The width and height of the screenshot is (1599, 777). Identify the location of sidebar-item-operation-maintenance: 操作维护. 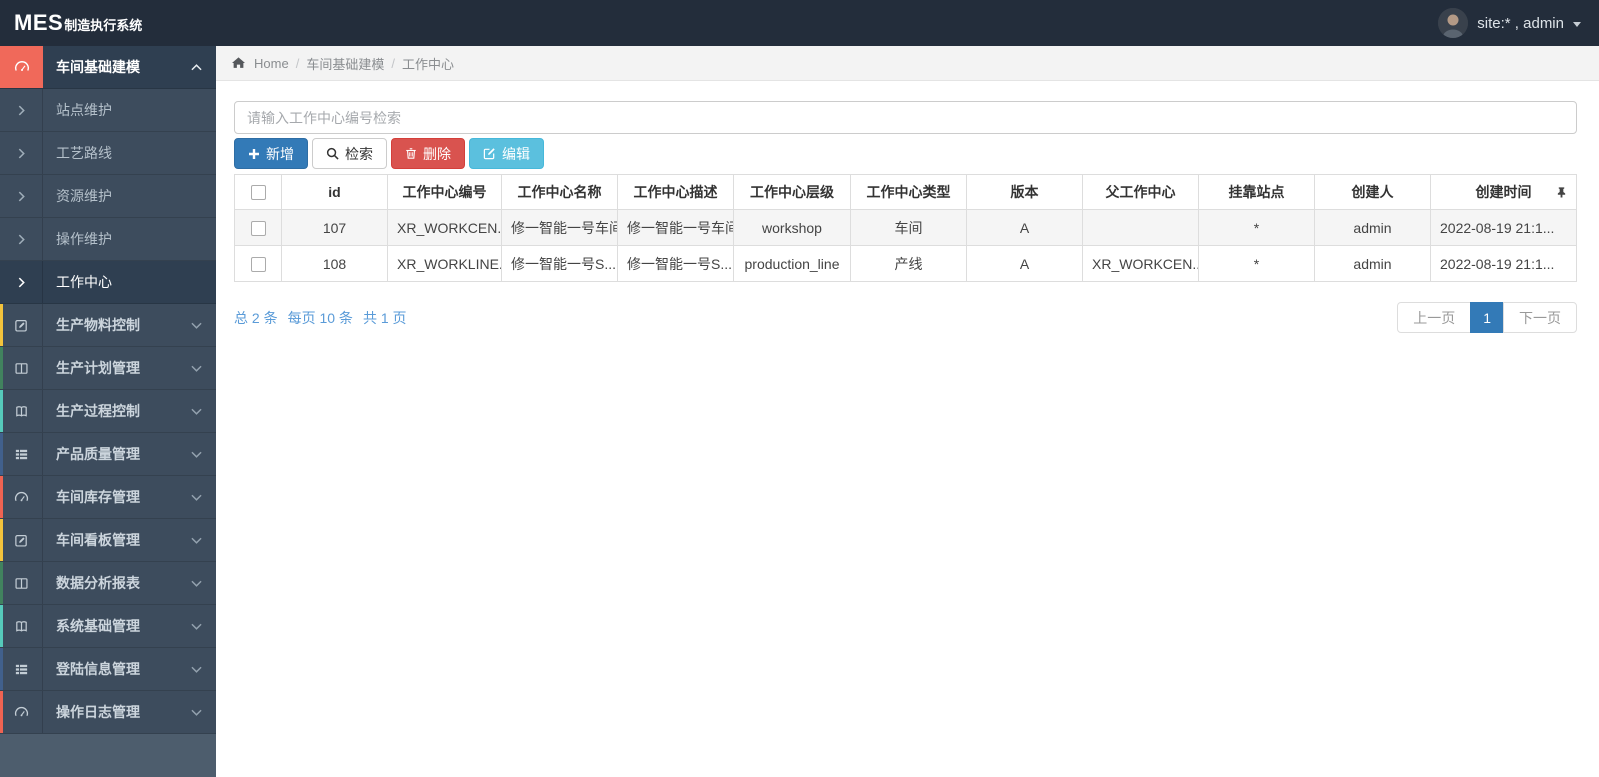
(108, 239).